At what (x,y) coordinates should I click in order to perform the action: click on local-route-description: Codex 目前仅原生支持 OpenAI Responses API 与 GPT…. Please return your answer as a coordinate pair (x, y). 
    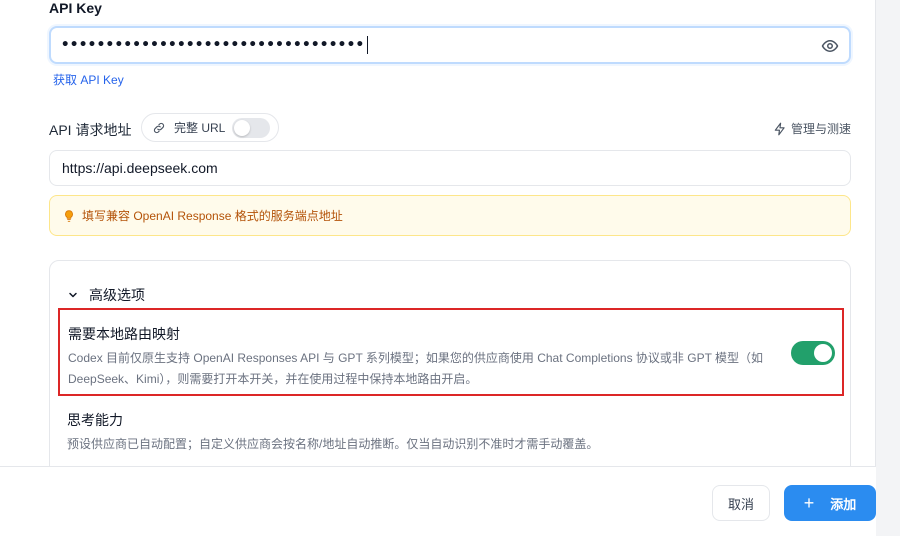
    Looking at the image, I should click on (416, 368).